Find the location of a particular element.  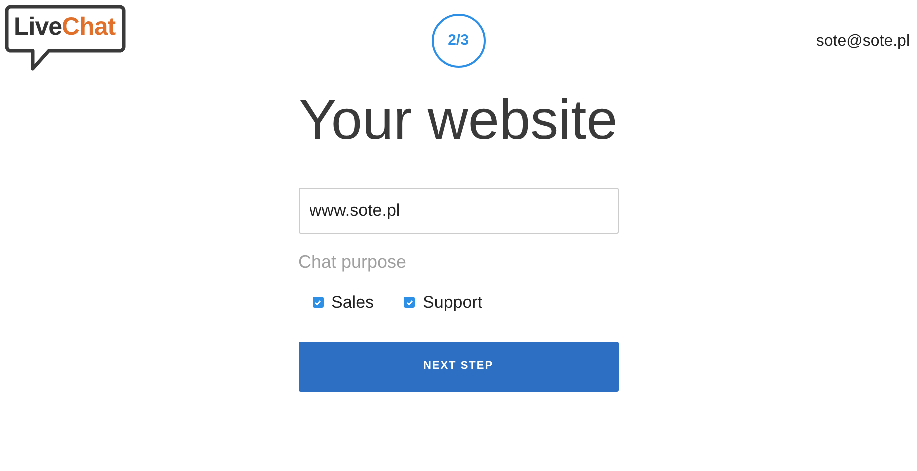

user-email: sote@sote.pl is located at coordinates (863, 42).